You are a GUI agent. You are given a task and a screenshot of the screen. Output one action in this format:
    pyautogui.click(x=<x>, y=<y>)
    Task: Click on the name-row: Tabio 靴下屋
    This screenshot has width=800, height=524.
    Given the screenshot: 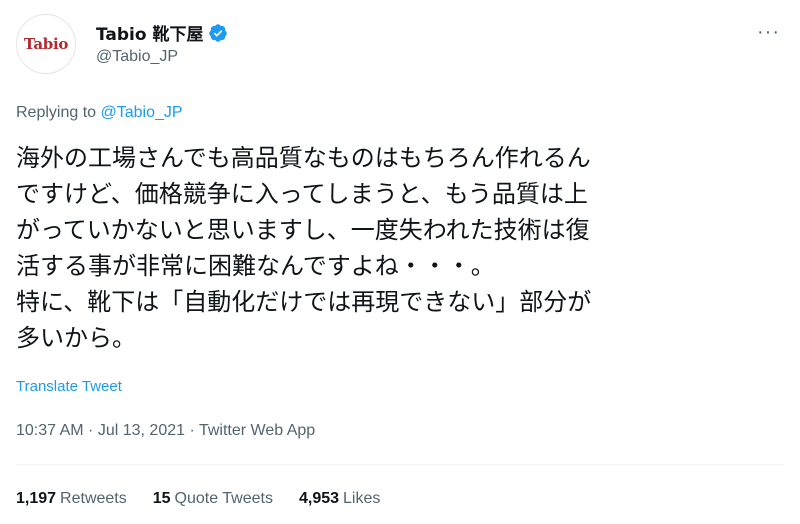 What is the action you would take?
    pyautogui.click(x=162, y=32)
    